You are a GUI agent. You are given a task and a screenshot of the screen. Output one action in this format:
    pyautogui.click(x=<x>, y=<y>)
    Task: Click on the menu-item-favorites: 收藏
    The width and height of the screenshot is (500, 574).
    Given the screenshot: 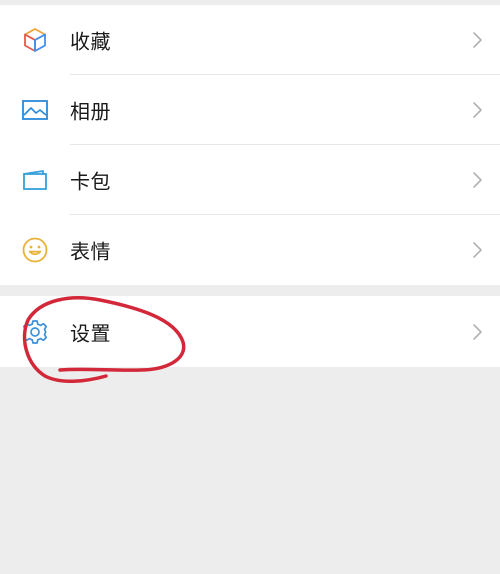 What is the action you would take?
    pyautogui.click(x=250, y=40)
    